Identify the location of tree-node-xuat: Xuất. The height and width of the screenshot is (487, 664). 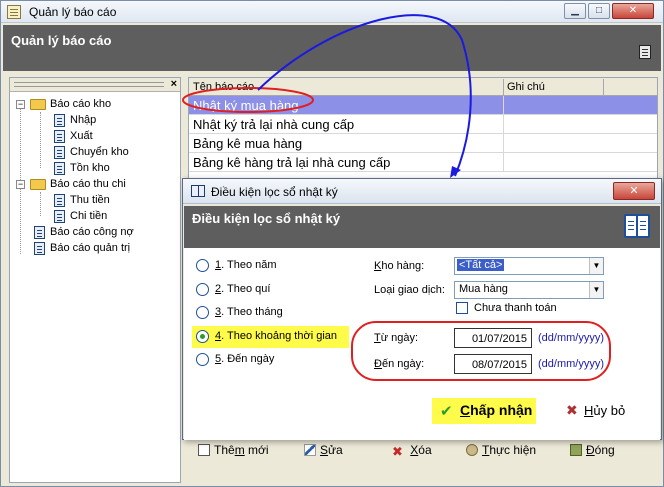
(98, 136).